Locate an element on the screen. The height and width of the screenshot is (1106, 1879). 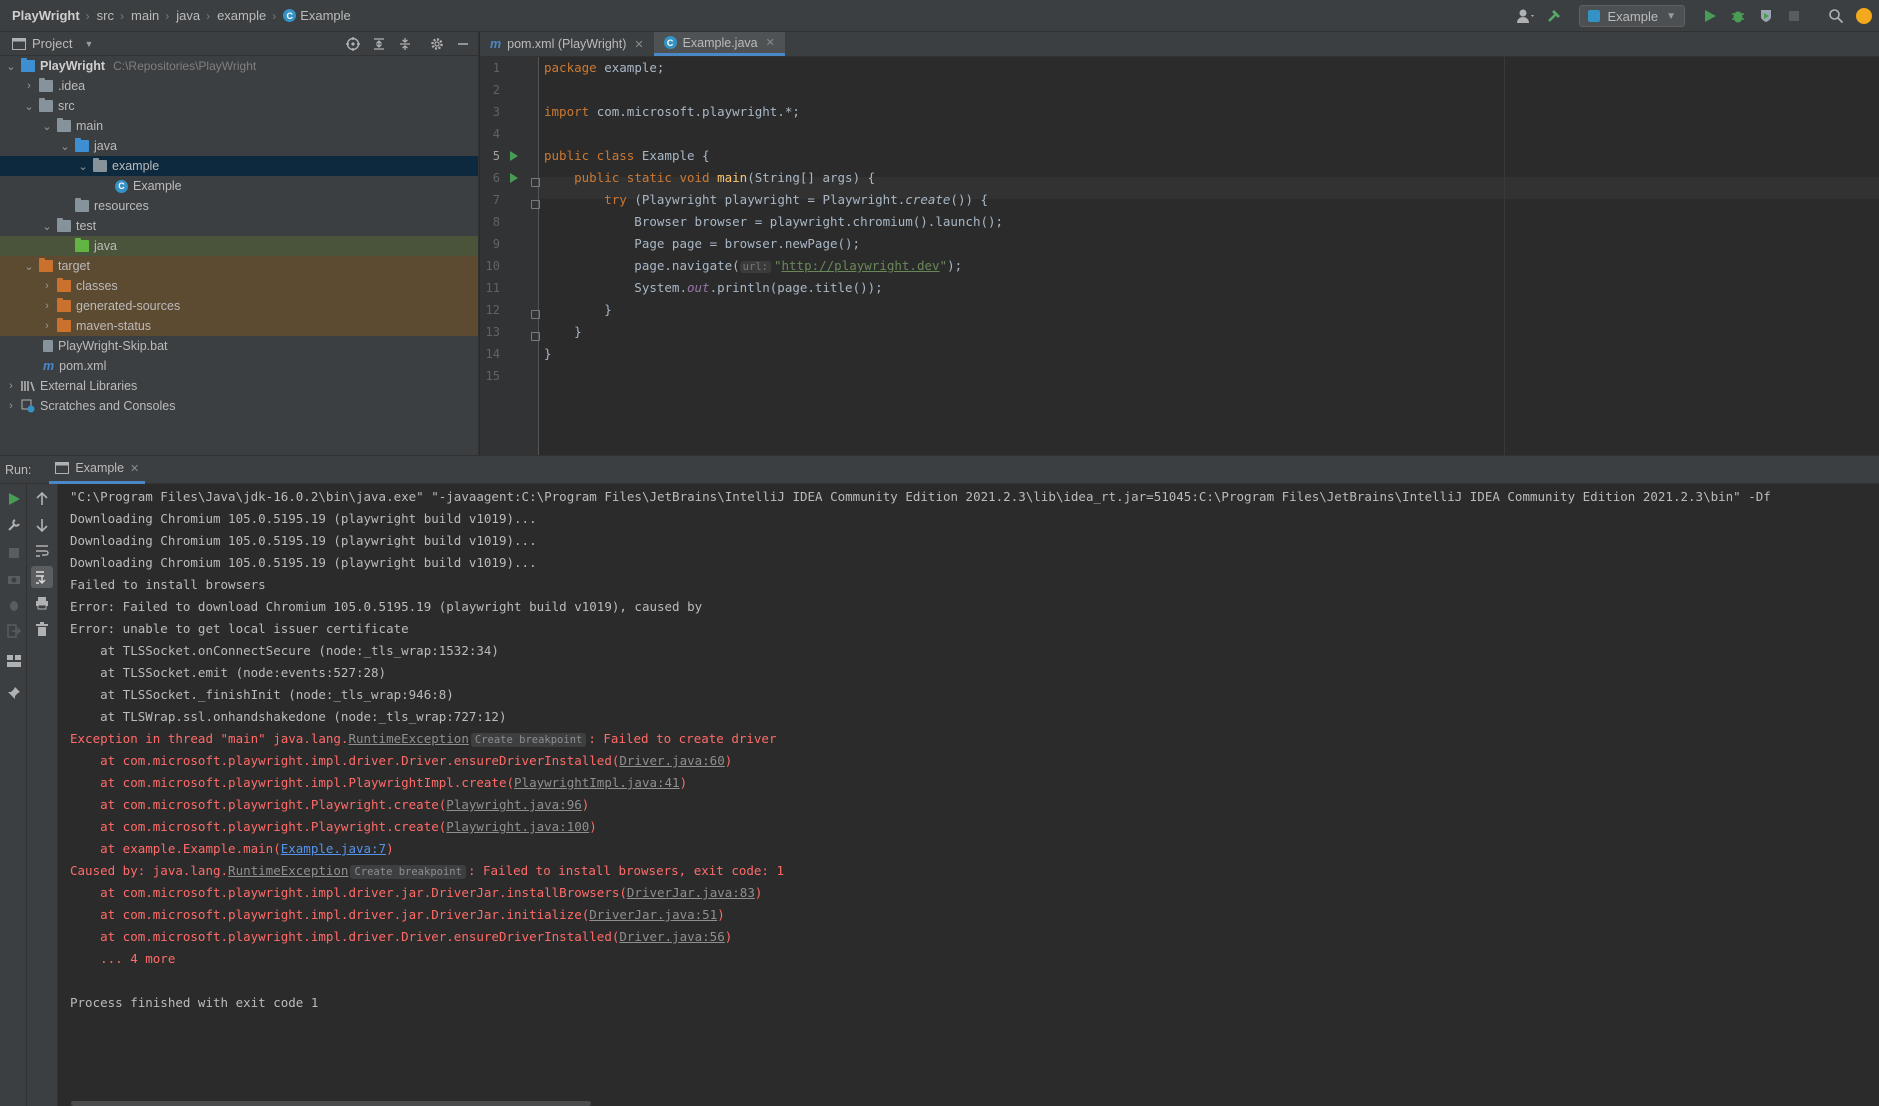
breadcrumb-example-package: example is located at coordinates (241, 15).